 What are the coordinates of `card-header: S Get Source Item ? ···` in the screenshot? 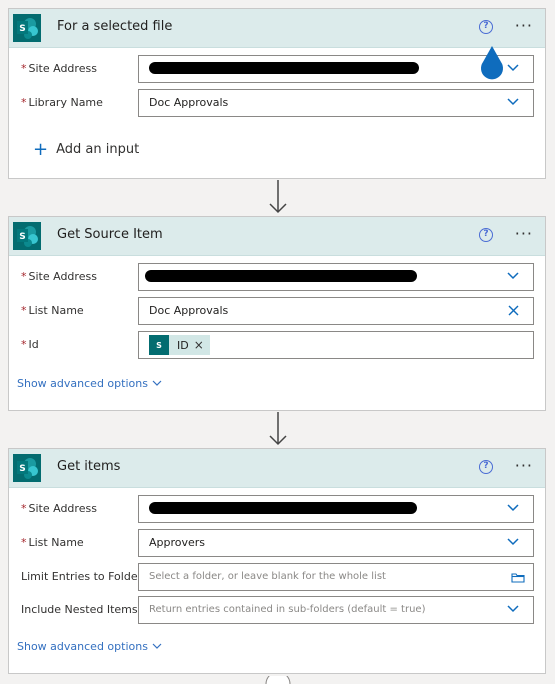 It's located at (277, 236).